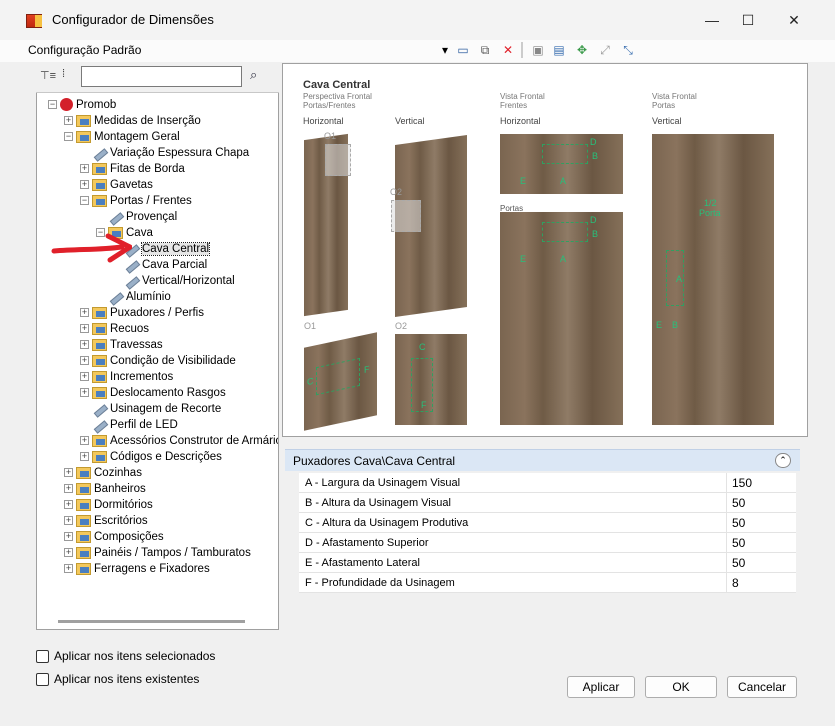  I want to click on tree-collapse-icon: ⁞, so click(63, 74).